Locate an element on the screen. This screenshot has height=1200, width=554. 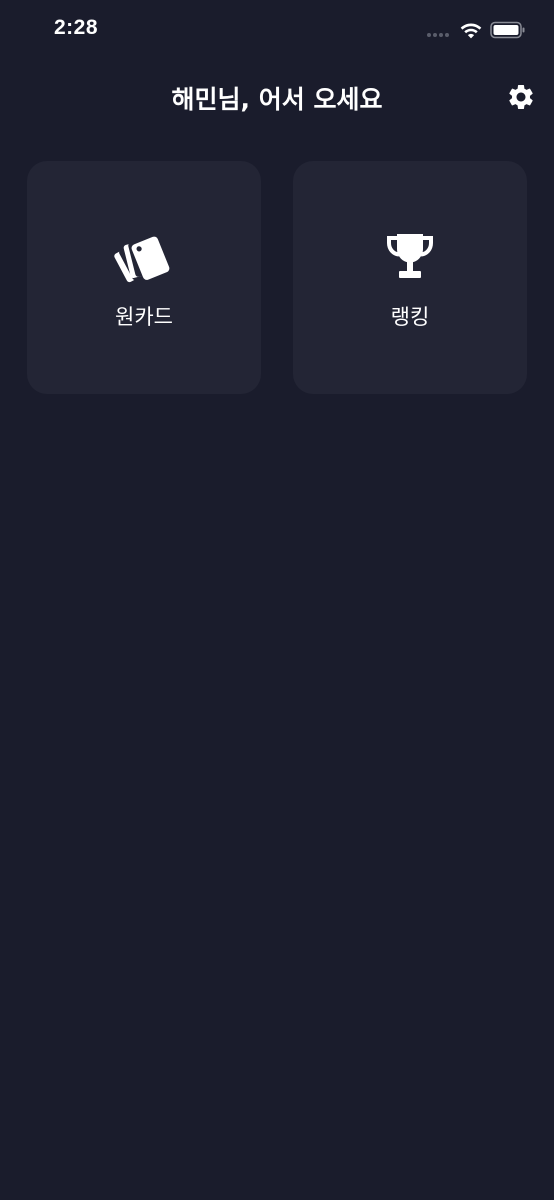
status-bar: 2:28 is located at coordinates (277, 30).